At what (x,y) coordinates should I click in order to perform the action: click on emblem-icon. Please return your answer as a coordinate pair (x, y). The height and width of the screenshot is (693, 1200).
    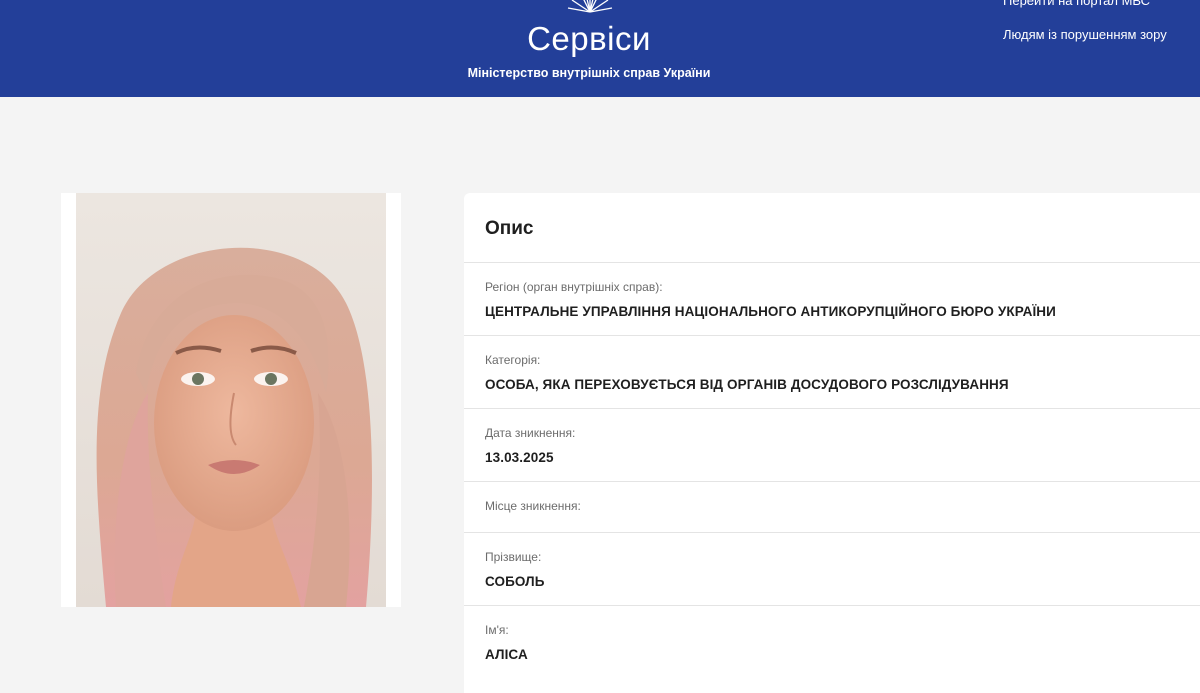
    Looking at the image, I should click on (590, 6).